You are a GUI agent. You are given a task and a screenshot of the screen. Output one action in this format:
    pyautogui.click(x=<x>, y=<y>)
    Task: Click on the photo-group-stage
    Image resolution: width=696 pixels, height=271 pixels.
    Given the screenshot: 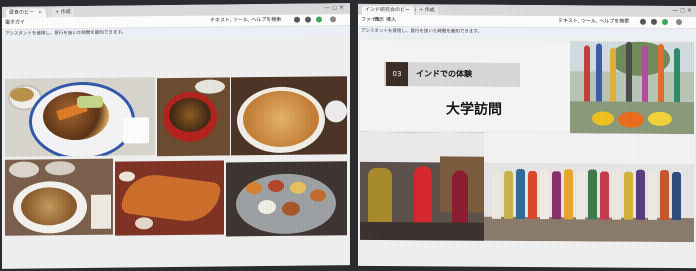 What is the action you would take?
    pyautogui.click(x=589, y=187)
    